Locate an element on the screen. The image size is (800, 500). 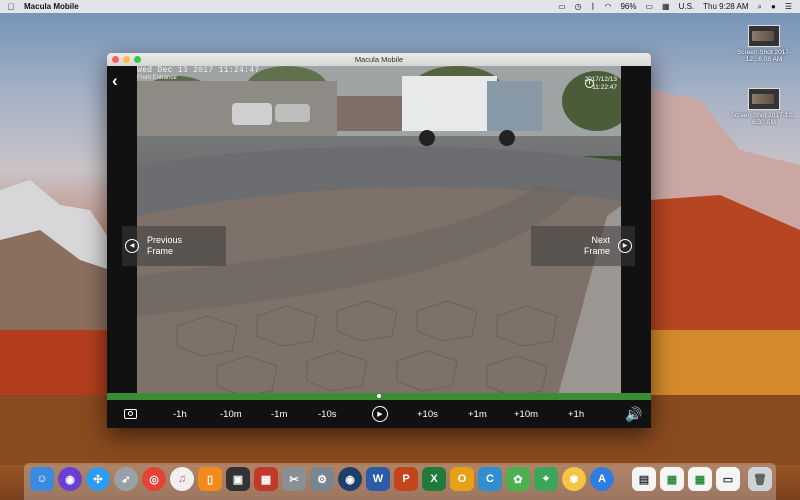
next-icon: ▶ is located at coordinates (625, 246).